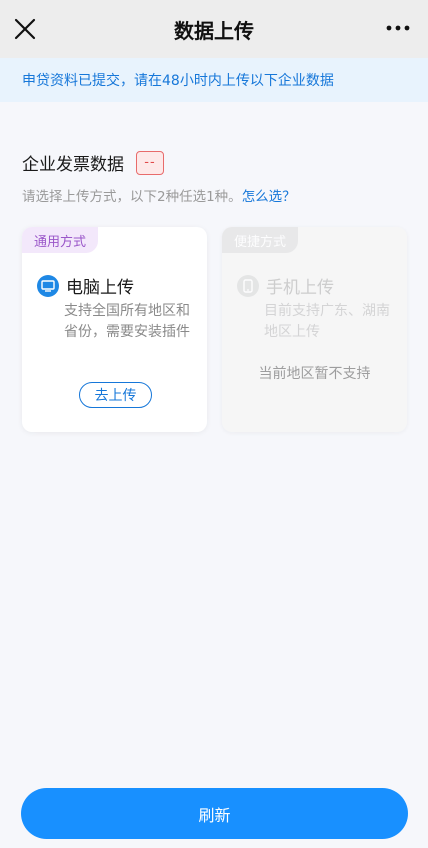 This screenshot has height=848, width=428. Describe the element at coordinates (300, 288) in the screenshot. I see `card-name-mobile: 手机上传` at that location.